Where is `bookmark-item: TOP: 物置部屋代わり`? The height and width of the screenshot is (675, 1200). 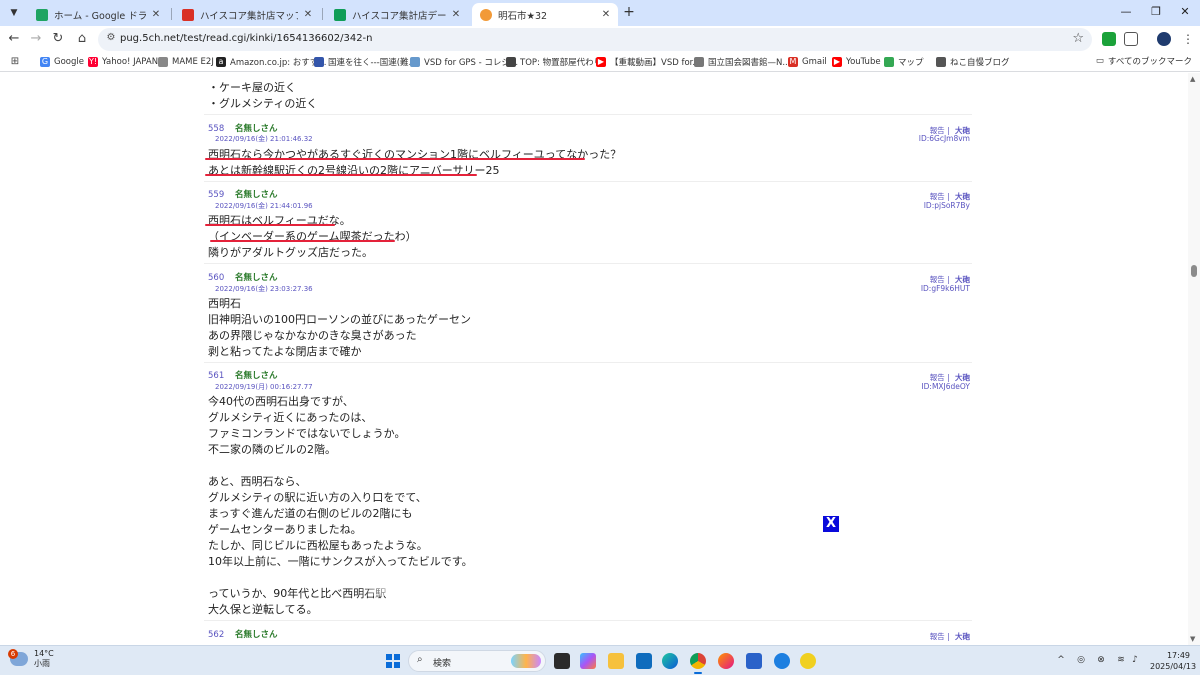
bookmark-item: TOP: 物置部屋代わり is located at coordinates (554, 62).